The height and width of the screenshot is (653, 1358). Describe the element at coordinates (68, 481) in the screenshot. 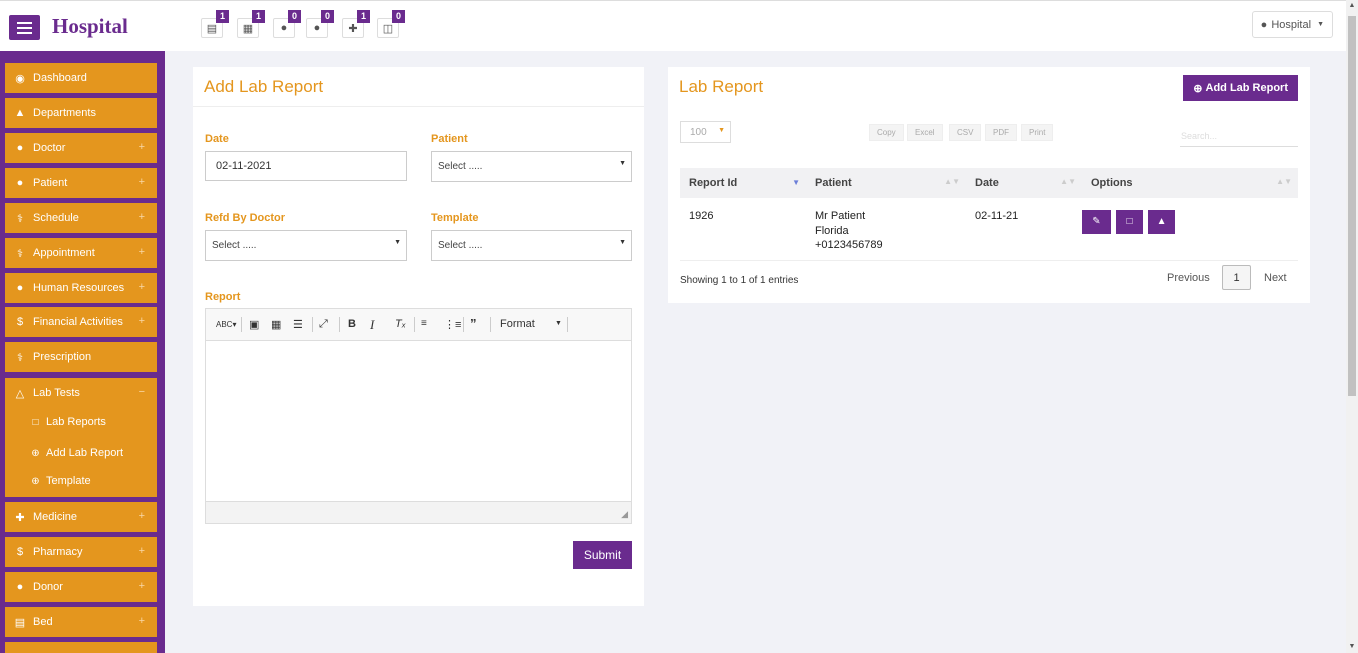

I see `sidebar-subitem-label: Template` at that location.